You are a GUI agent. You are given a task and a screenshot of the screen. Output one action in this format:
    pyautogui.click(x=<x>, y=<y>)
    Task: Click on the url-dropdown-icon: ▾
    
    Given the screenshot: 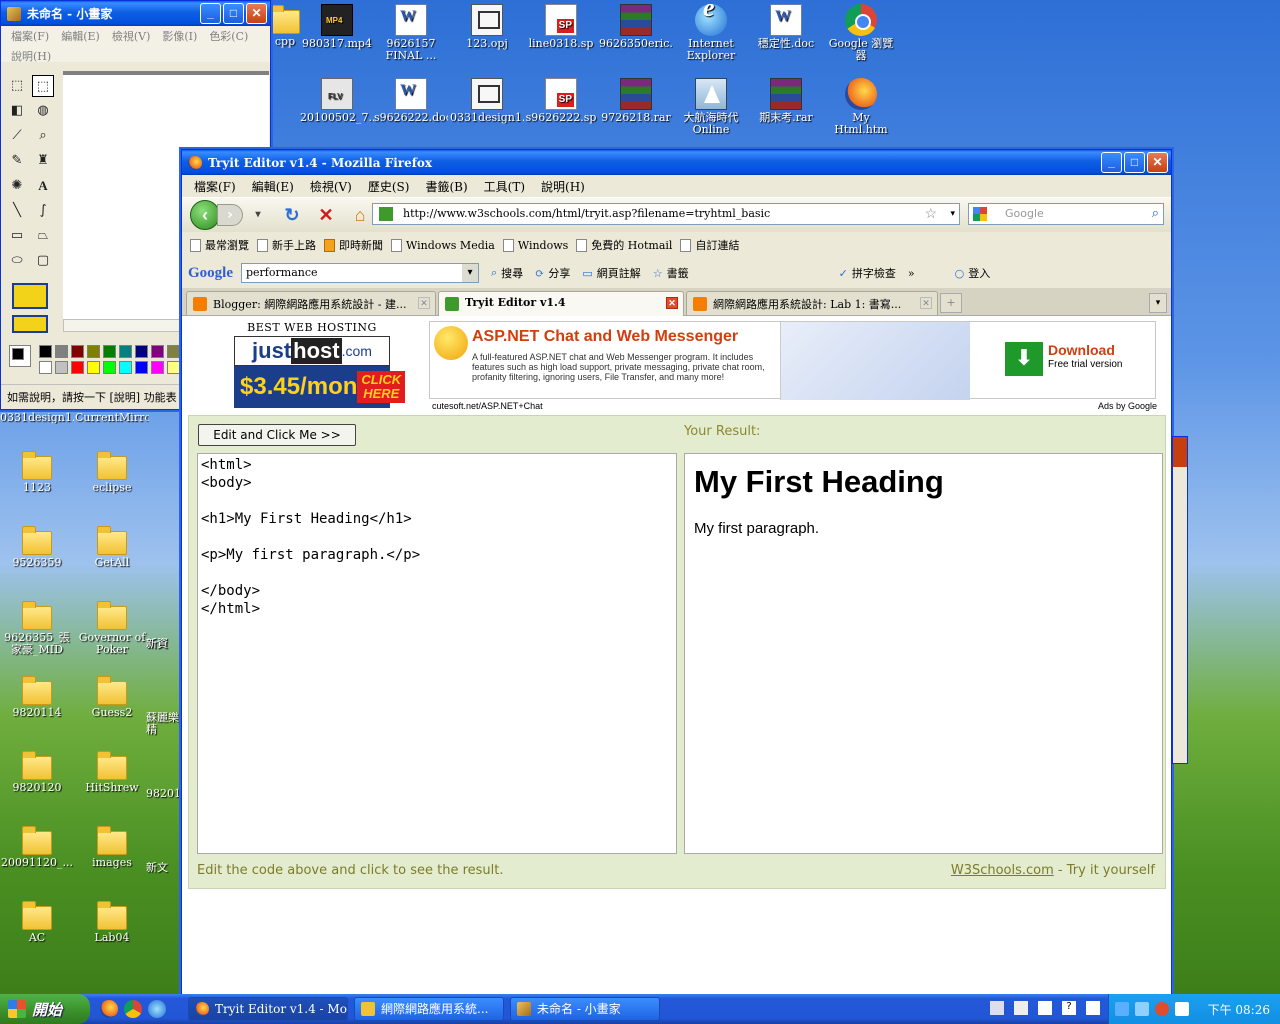 What is the action you would take?
    pyautogui.click(x=952, y=214)
    